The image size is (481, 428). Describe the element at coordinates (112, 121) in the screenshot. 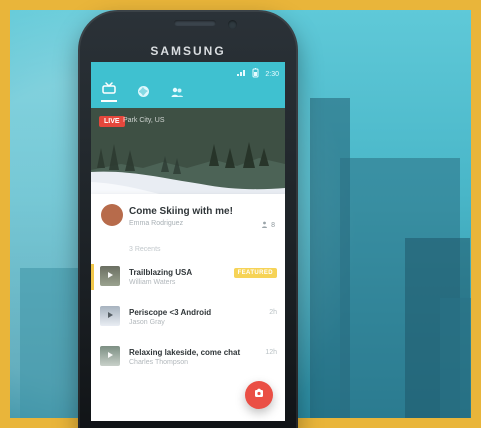

I see `live-badge: LIVE` at that location.